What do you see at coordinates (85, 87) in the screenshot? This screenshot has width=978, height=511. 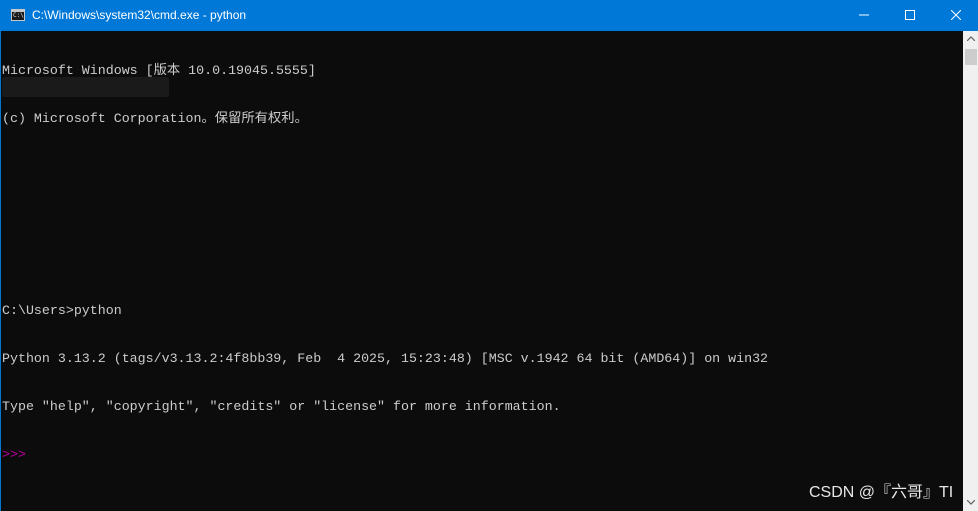 I see `redacted-block` at bounding box center [85, 87].